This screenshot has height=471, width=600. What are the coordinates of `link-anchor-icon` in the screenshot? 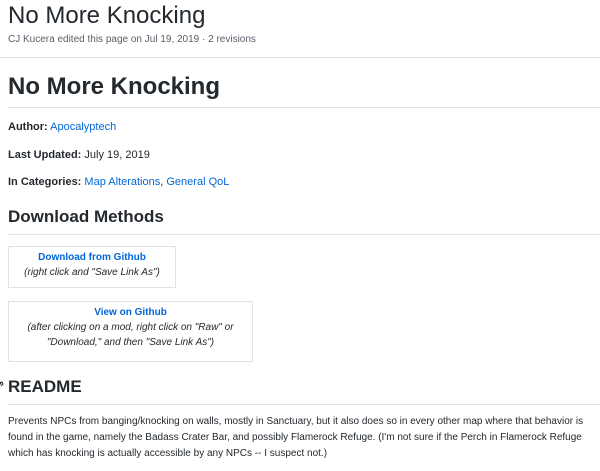 It's located at (2, 386).